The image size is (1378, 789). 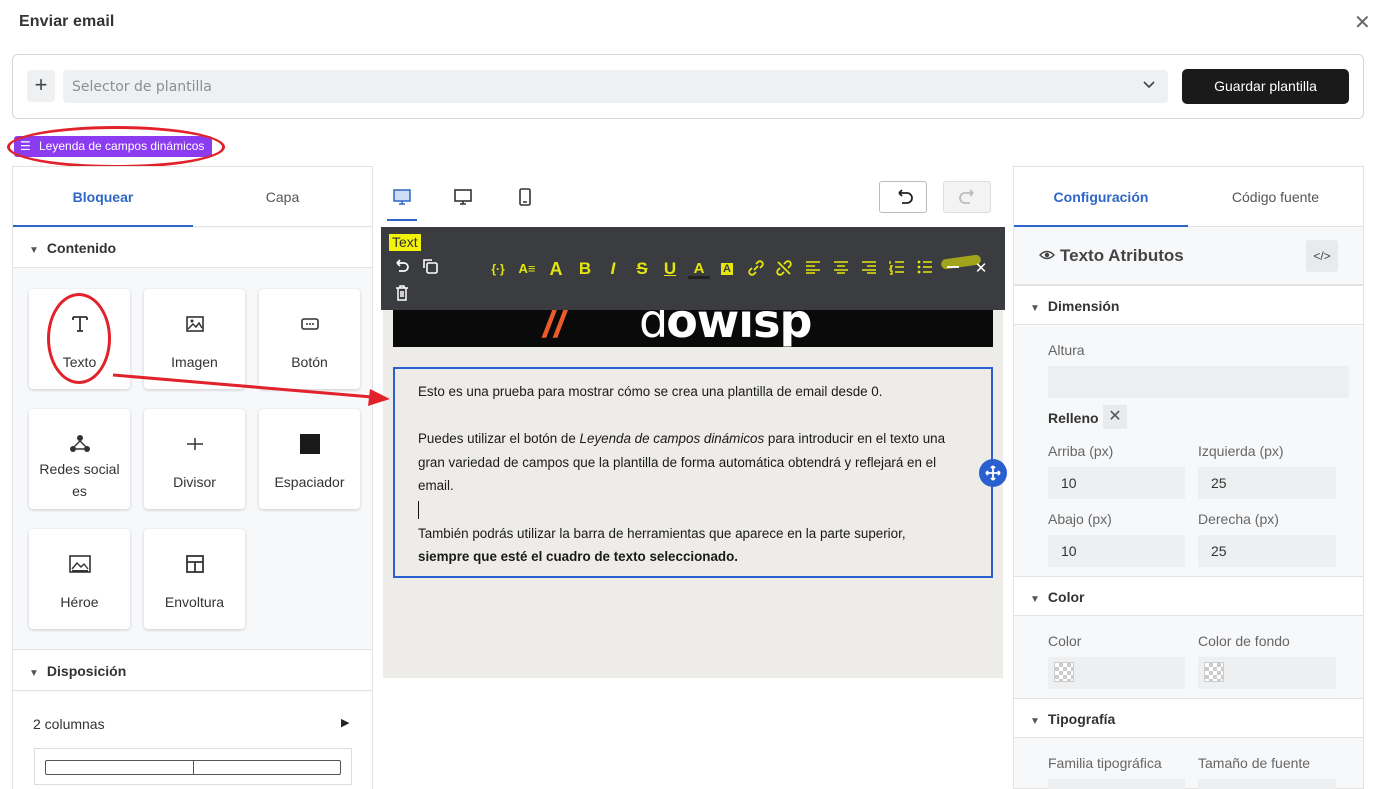 I want to click on link-icon, so click(x=756, y=269).